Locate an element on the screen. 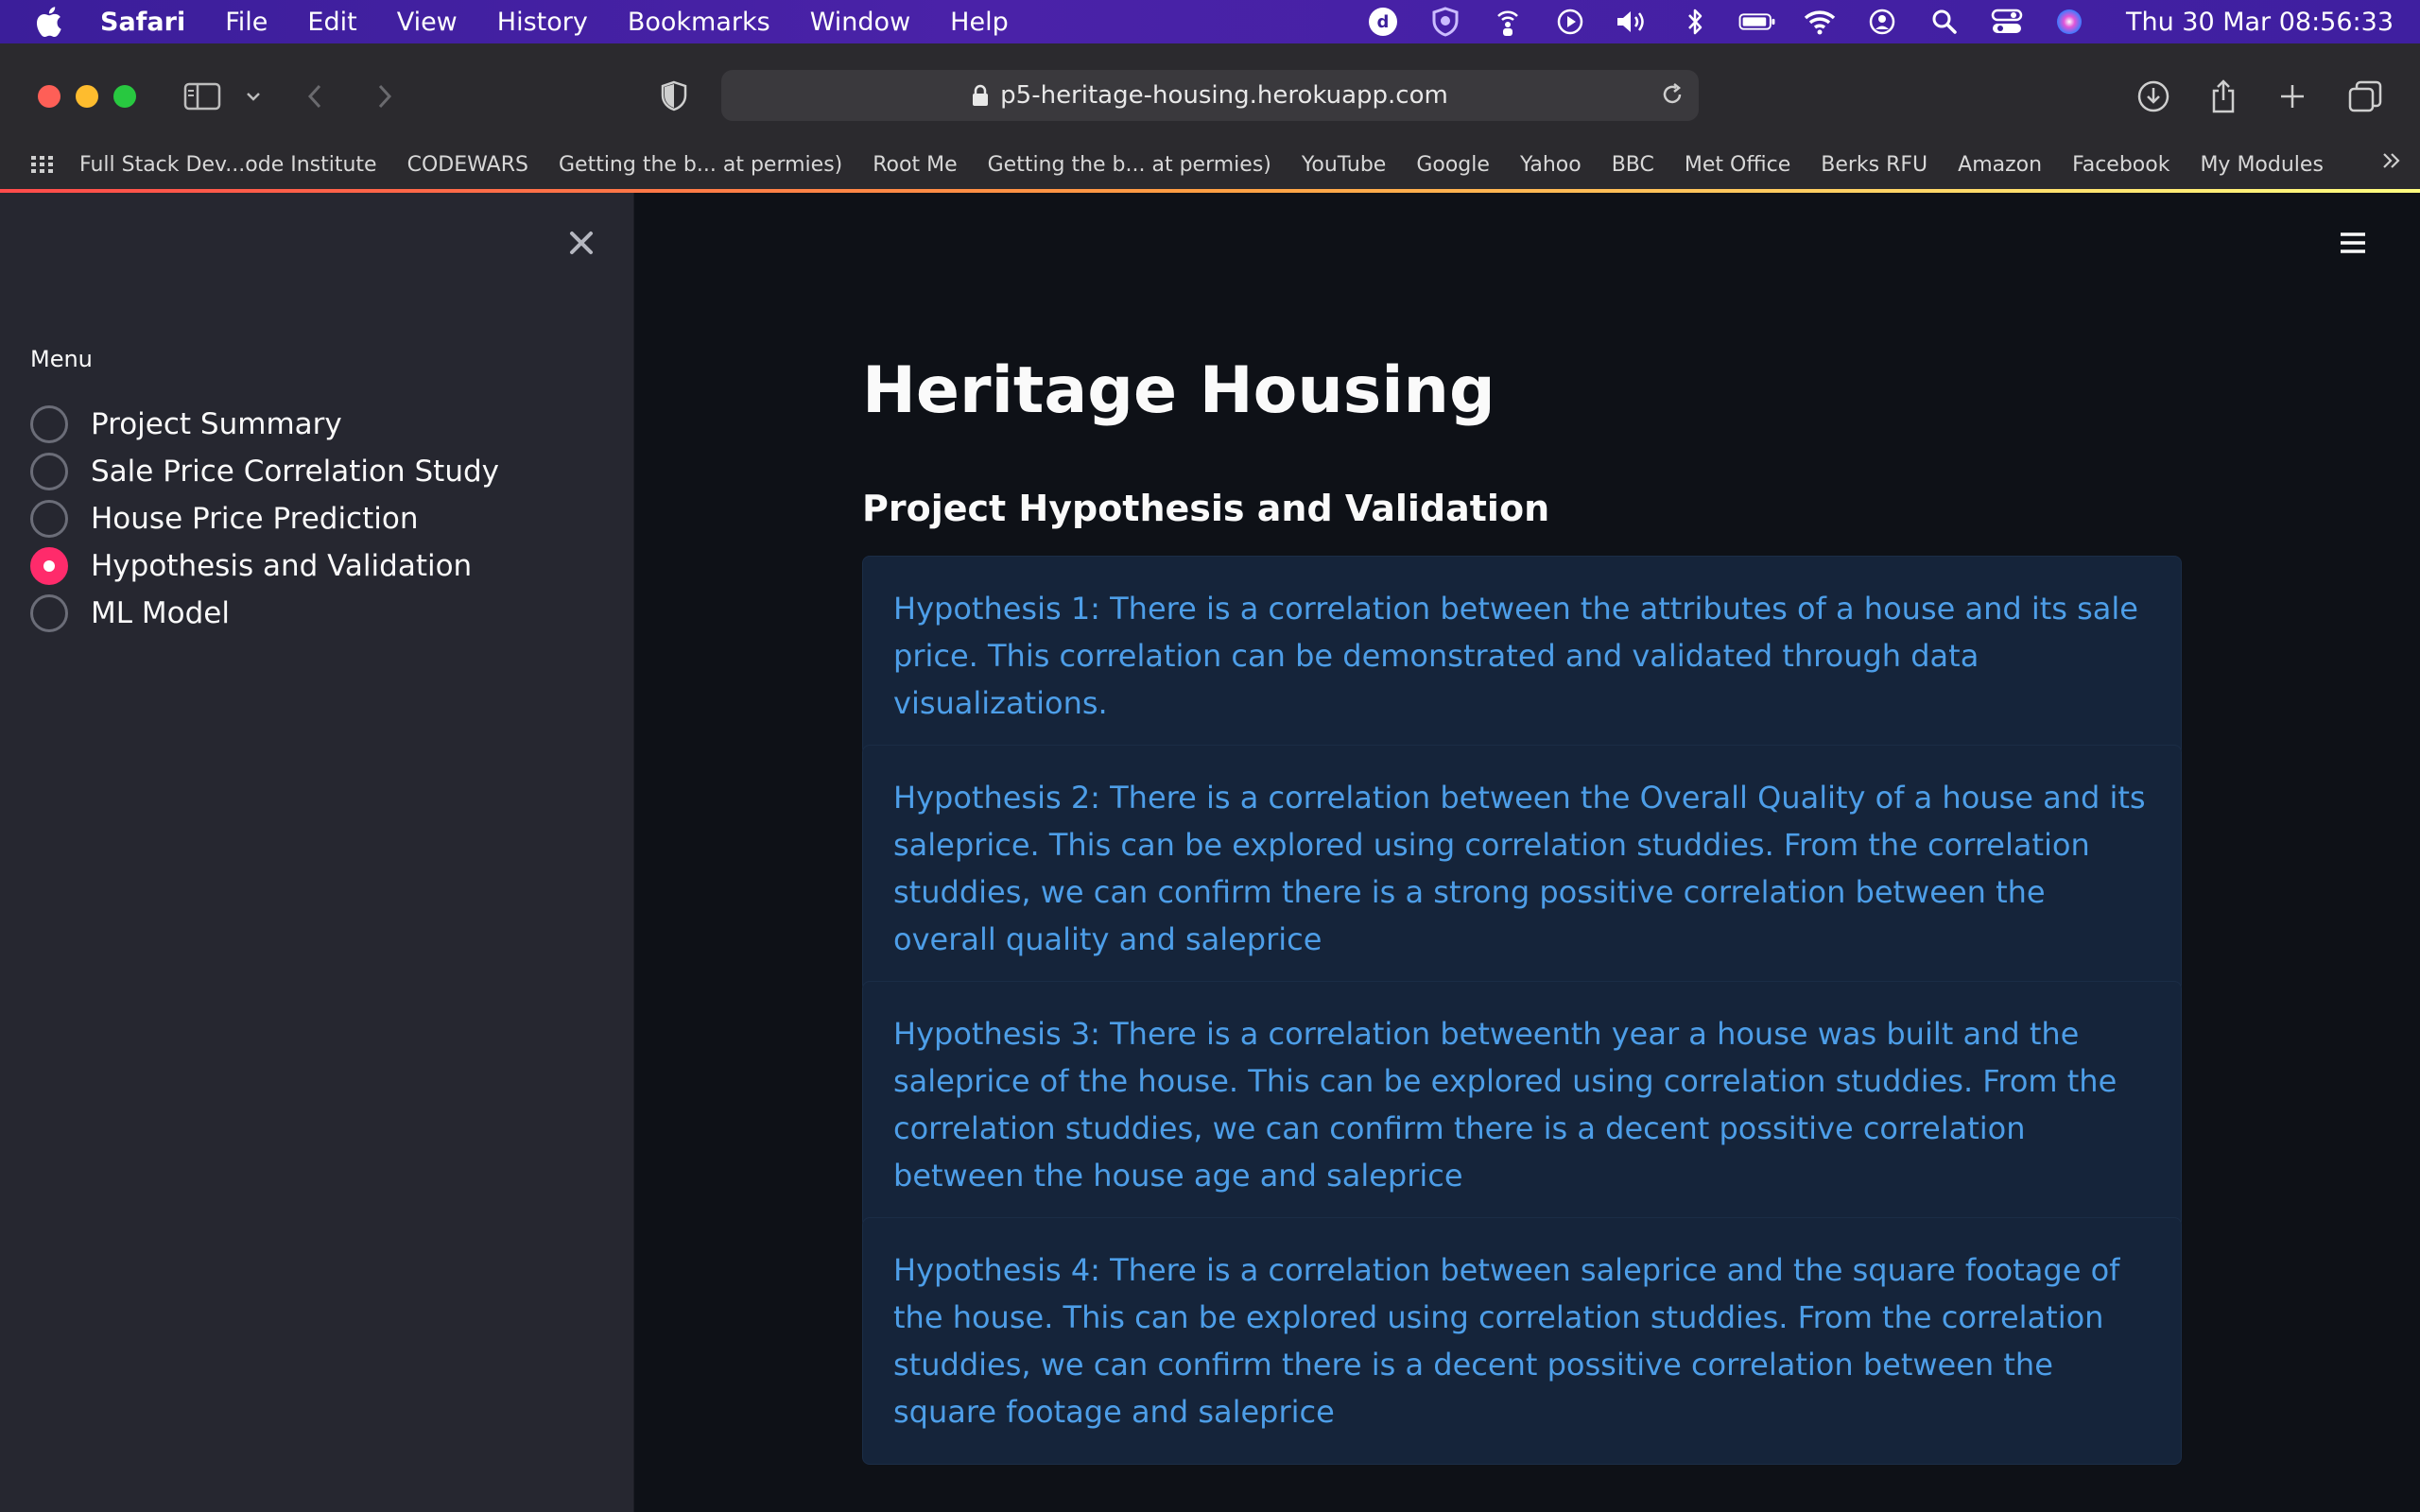 The image size is (2420, 1512). share-icon is located at coordinates (2223, 96).